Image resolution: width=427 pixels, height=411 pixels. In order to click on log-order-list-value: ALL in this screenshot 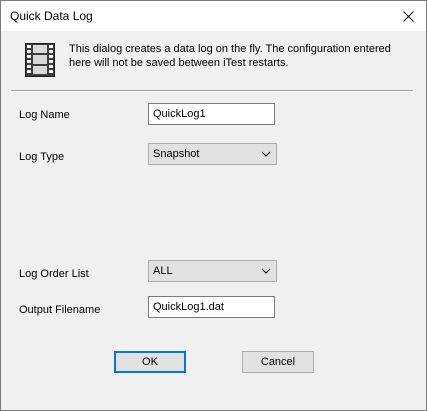, I will do `click(163, 271)`.